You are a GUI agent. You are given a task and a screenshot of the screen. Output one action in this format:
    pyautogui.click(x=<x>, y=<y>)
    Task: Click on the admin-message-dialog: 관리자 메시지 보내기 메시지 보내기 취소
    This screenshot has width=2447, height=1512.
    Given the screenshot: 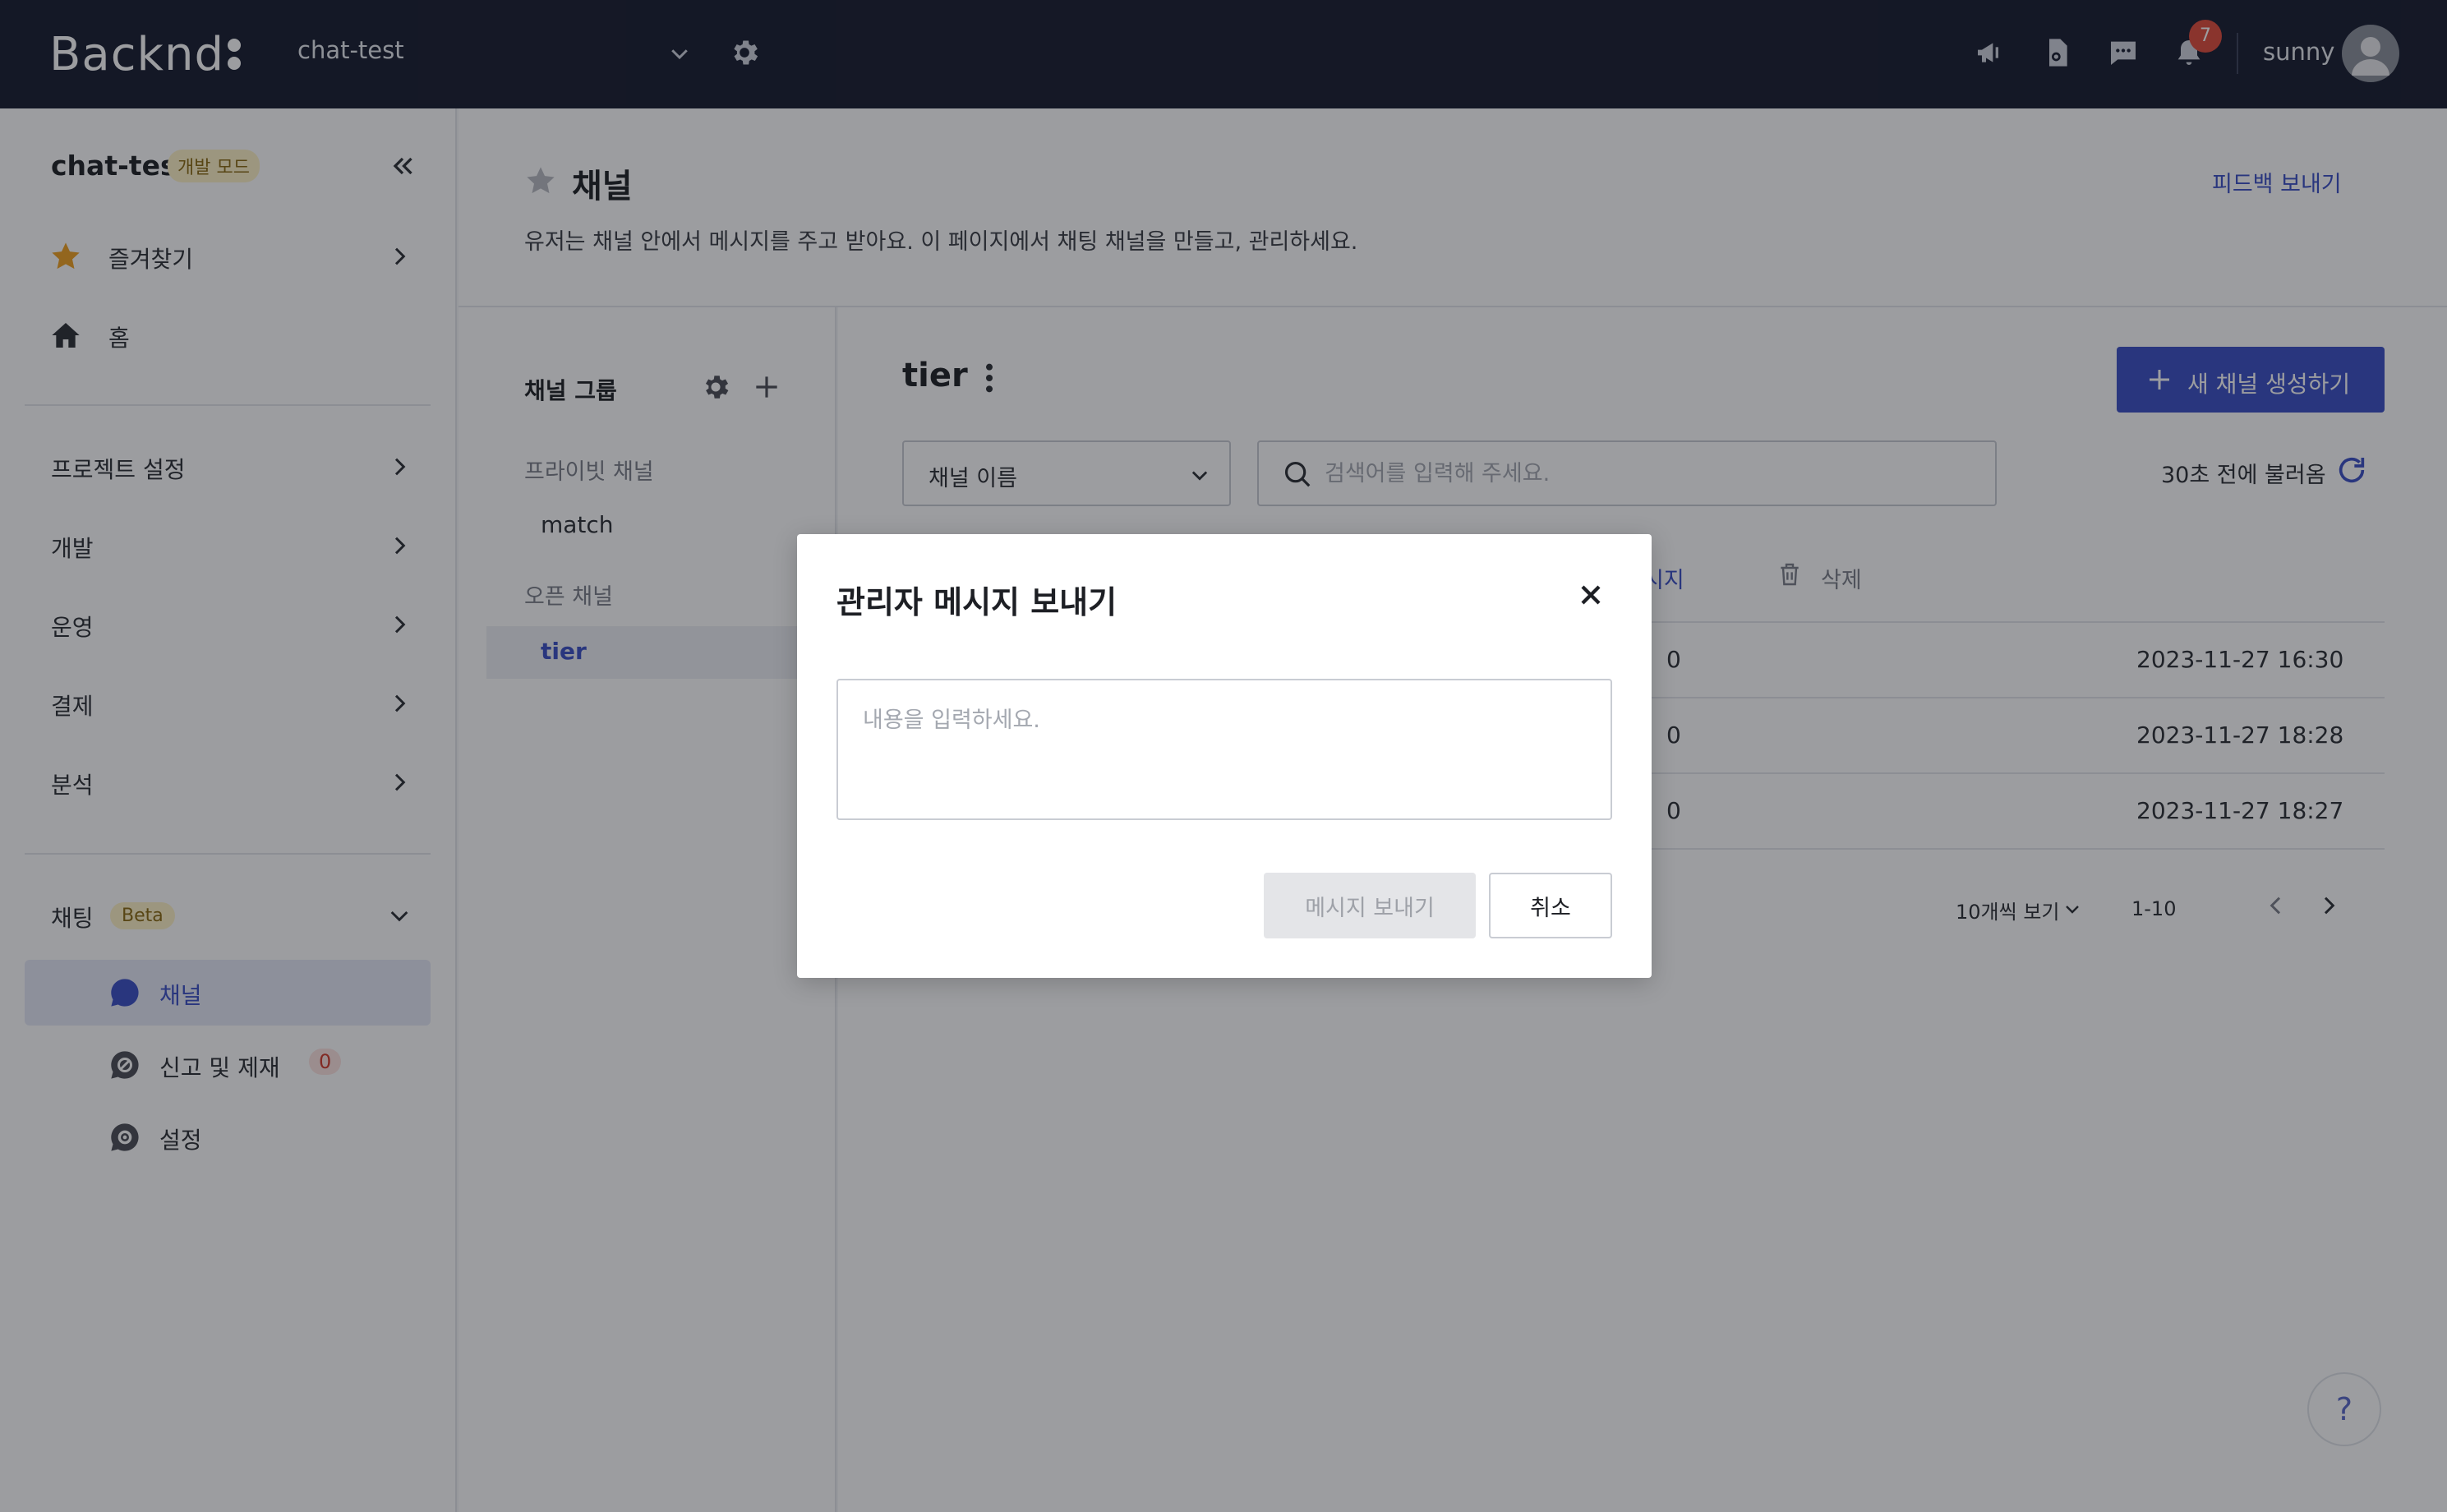 What is the action you would take?
    pyautogui.click(x=1224, y=756)
    